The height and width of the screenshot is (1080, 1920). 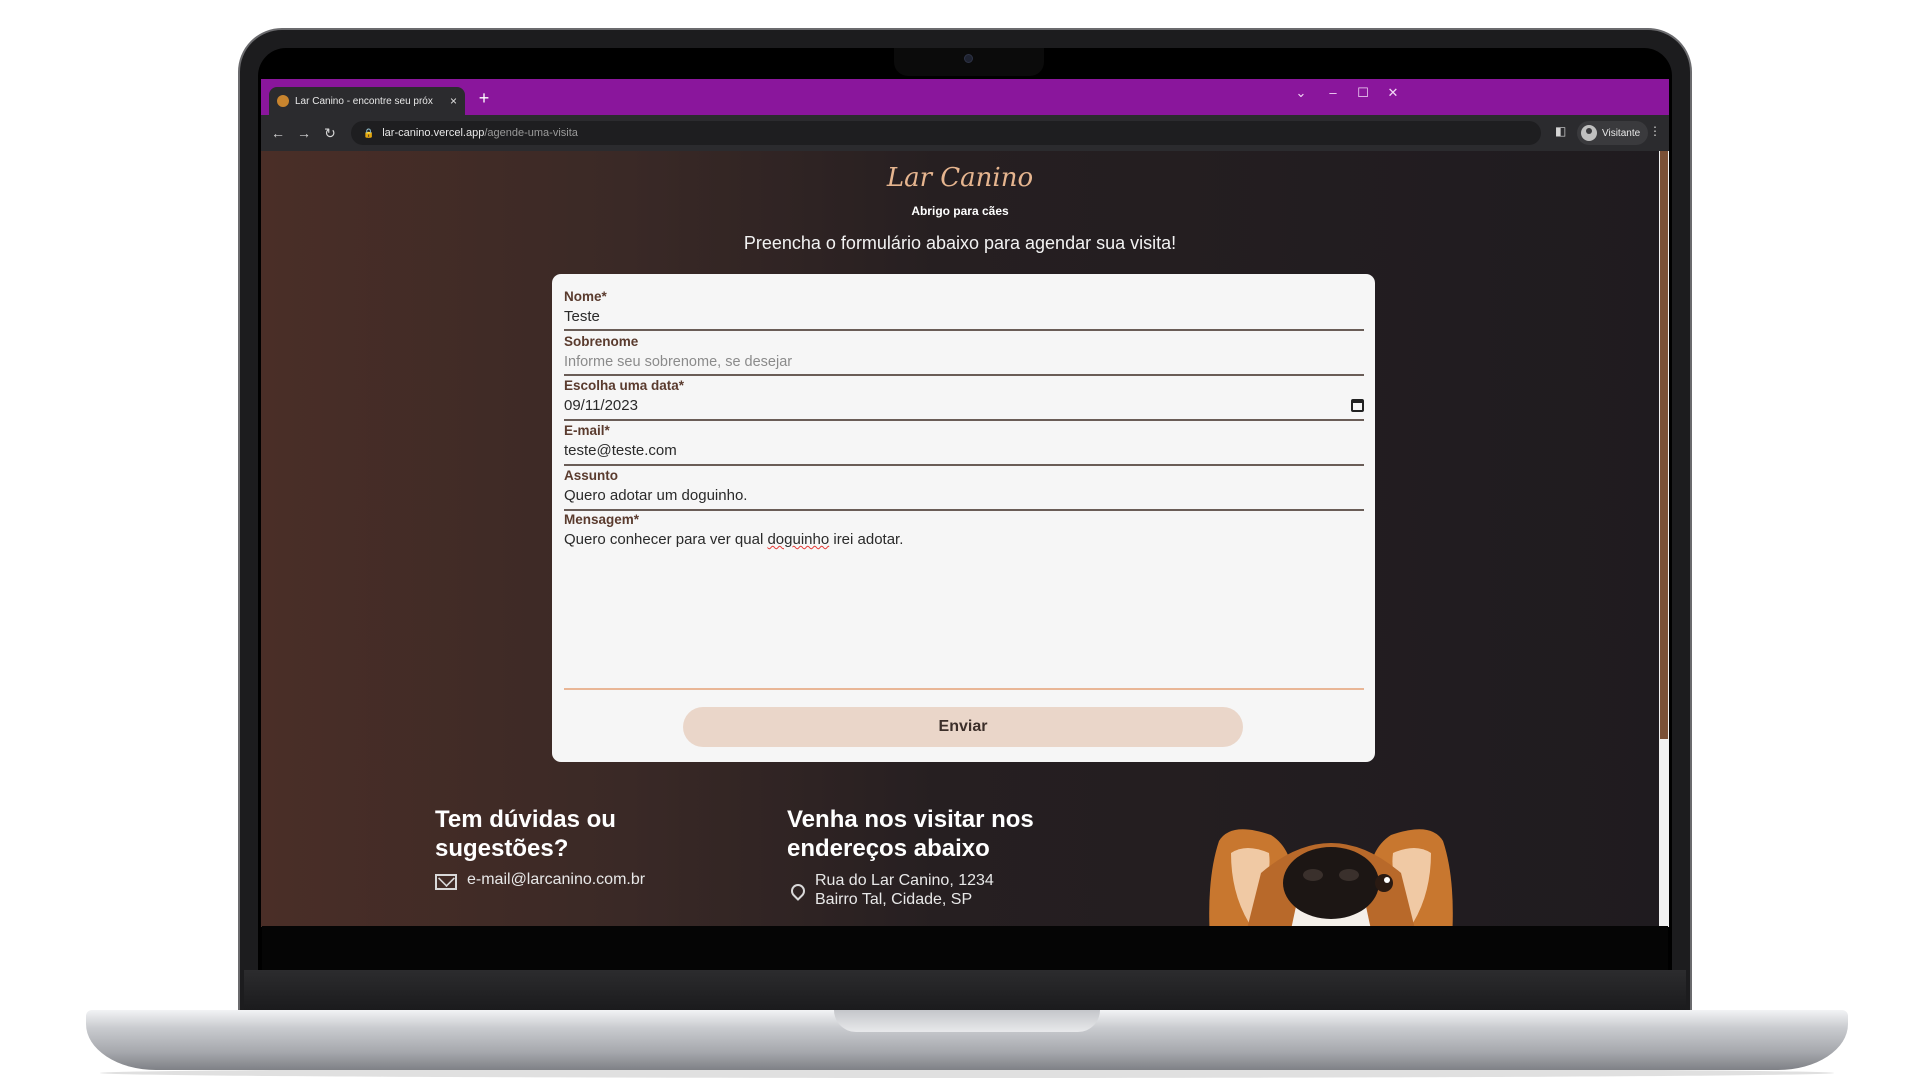 I want to click on field-data: Escolha uma data* 09/11/2023, so click(x=964, y=399).